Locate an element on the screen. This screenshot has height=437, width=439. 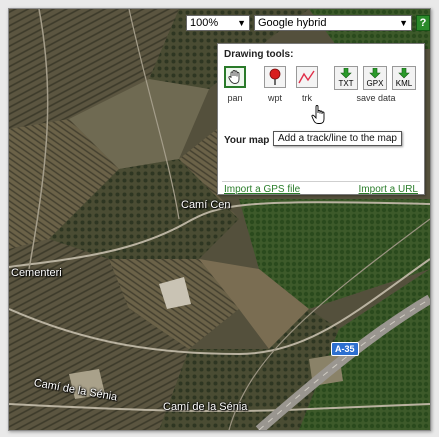
map-pin-icon is located at coordinates (275, 76).